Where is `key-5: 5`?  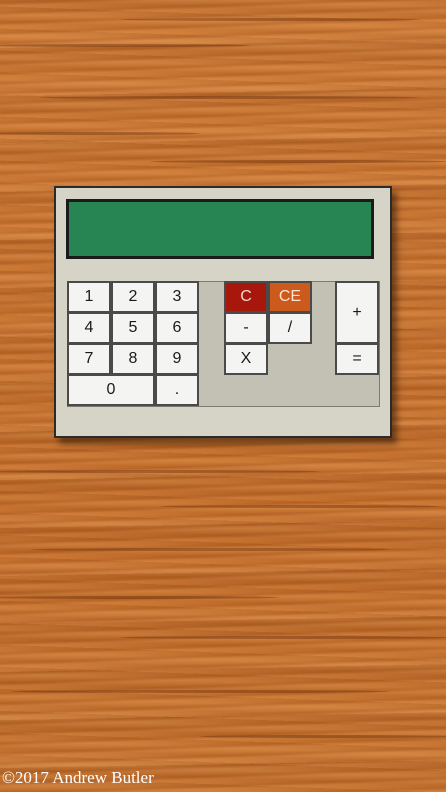
key-5: 5 is located at coordinates (133, 328).